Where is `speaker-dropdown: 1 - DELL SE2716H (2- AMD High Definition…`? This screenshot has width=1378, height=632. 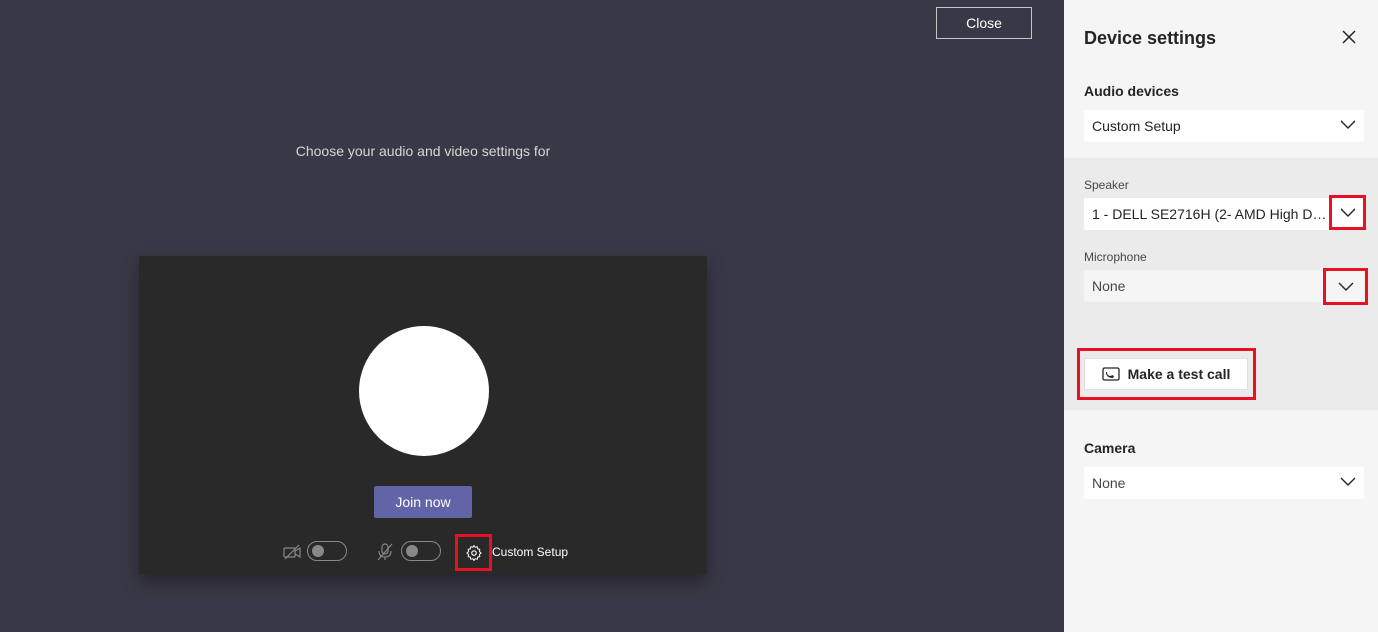 speaker-dropdown: 1 - DELL SE2716H (2- AMD High Definition… is located at coordinates (1224, 214).